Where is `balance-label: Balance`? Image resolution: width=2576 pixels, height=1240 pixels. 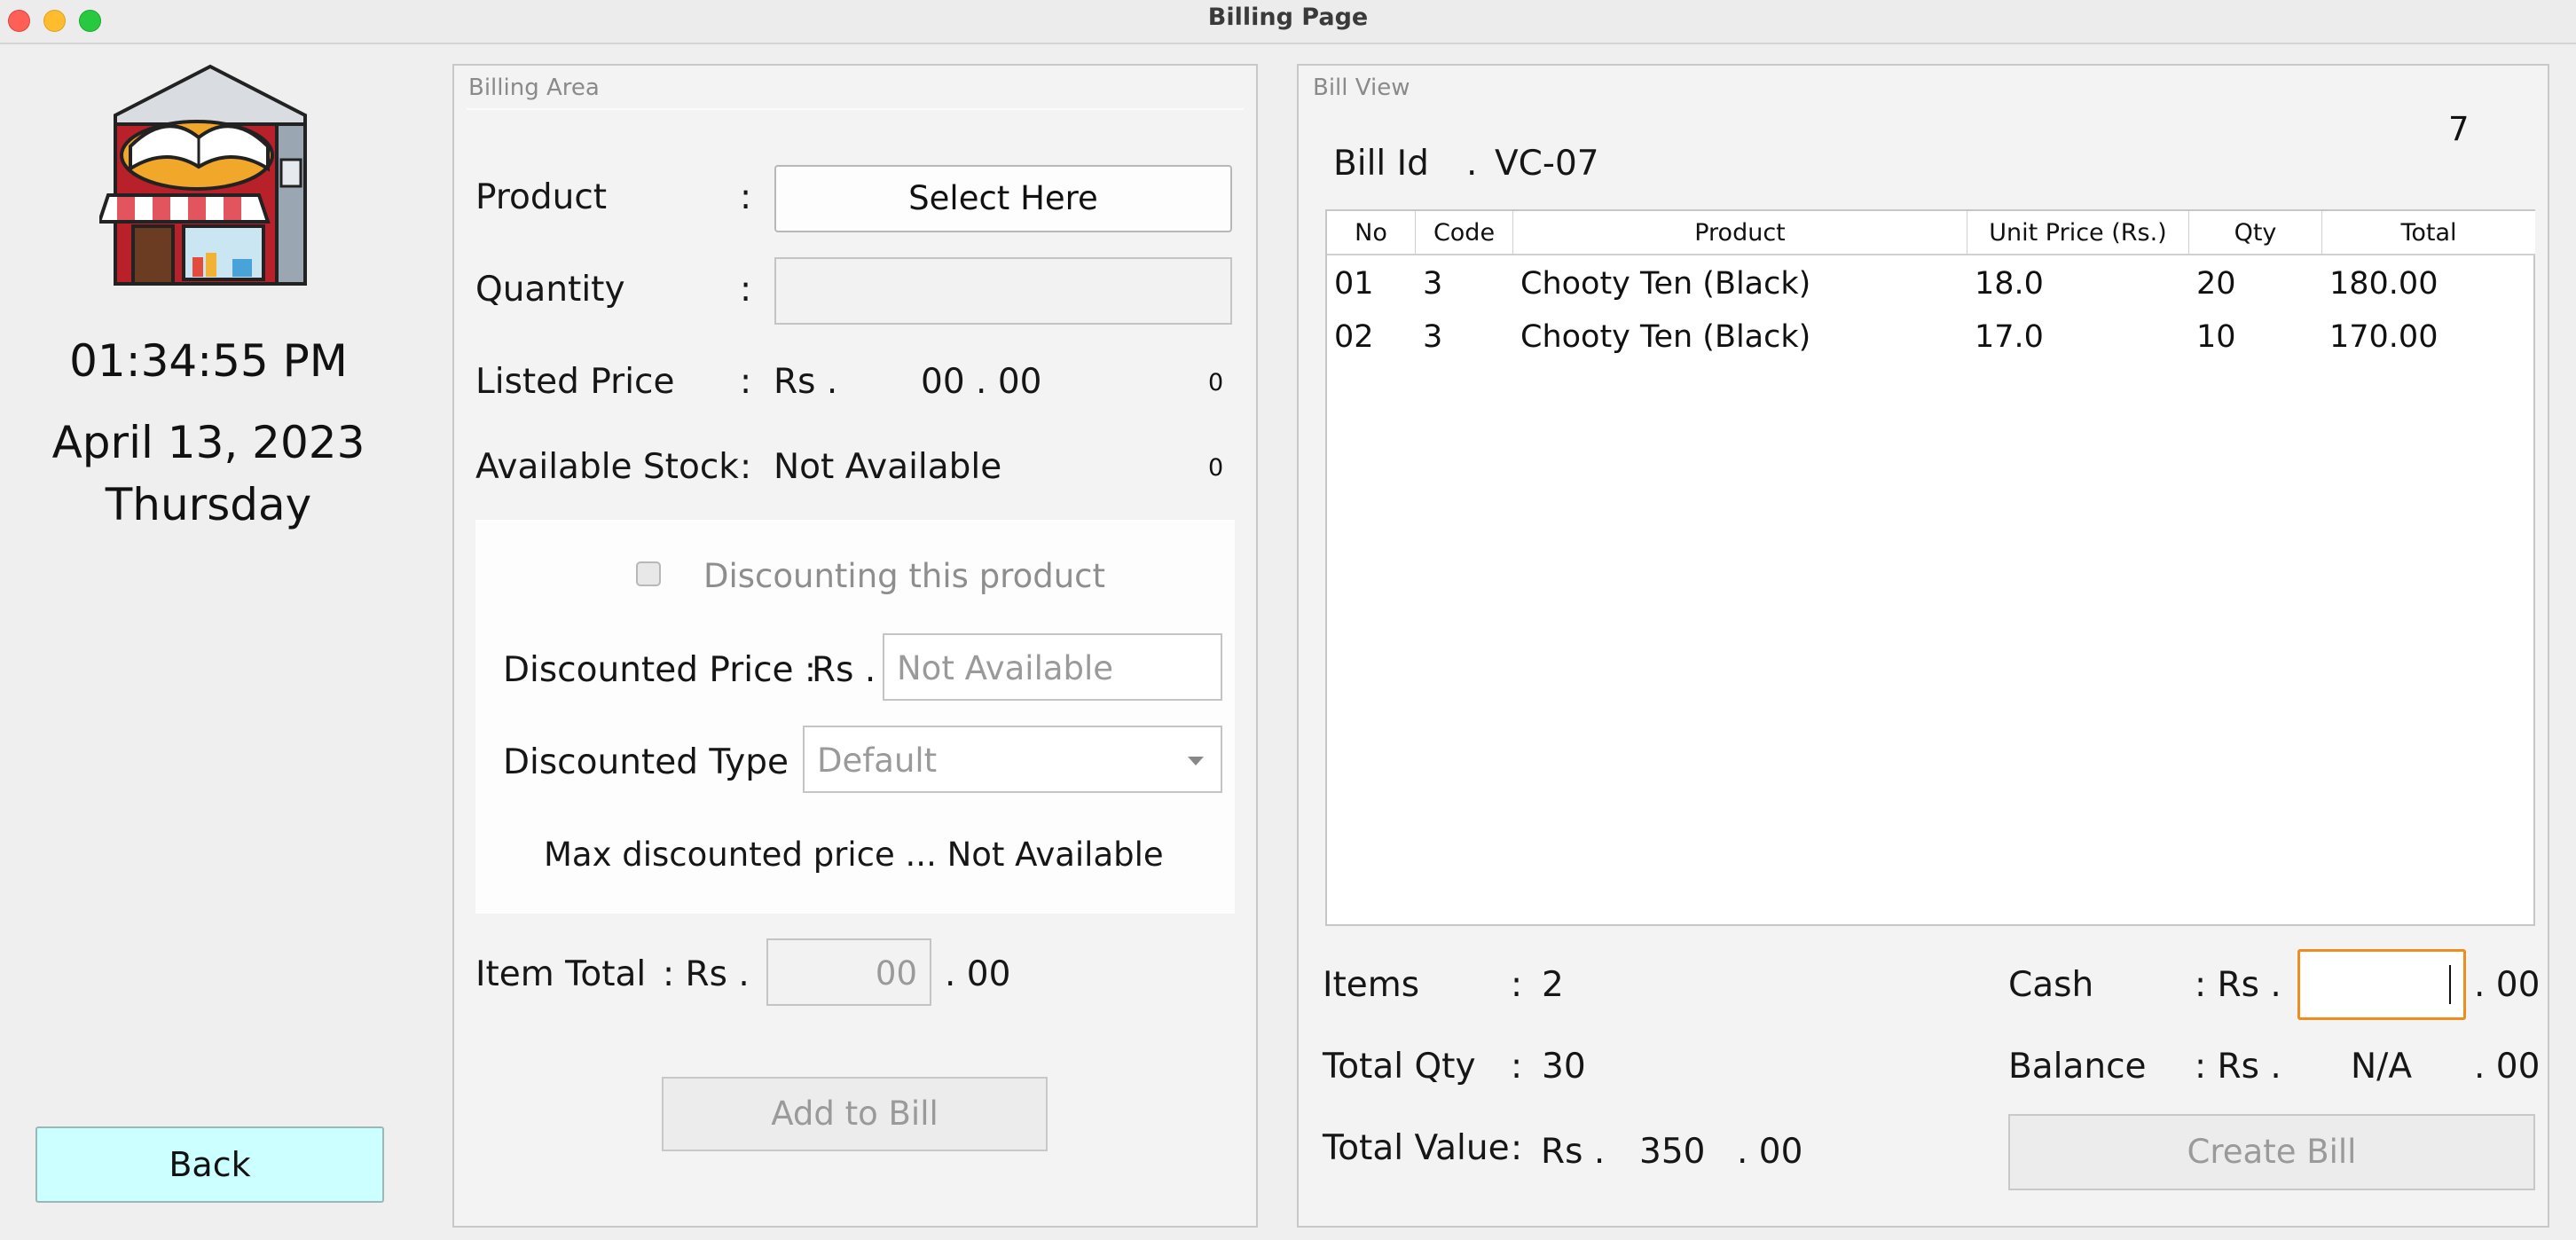
balance-label: Balance is located at coordinates (2077, 1067).